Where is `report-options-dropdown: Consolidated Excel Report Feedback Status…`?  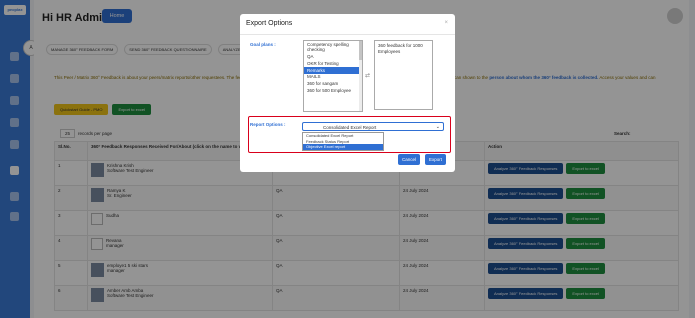
report-options-dropdown: Consolidated Excel Report Feedback Status… is located at coordinates (343, 141).